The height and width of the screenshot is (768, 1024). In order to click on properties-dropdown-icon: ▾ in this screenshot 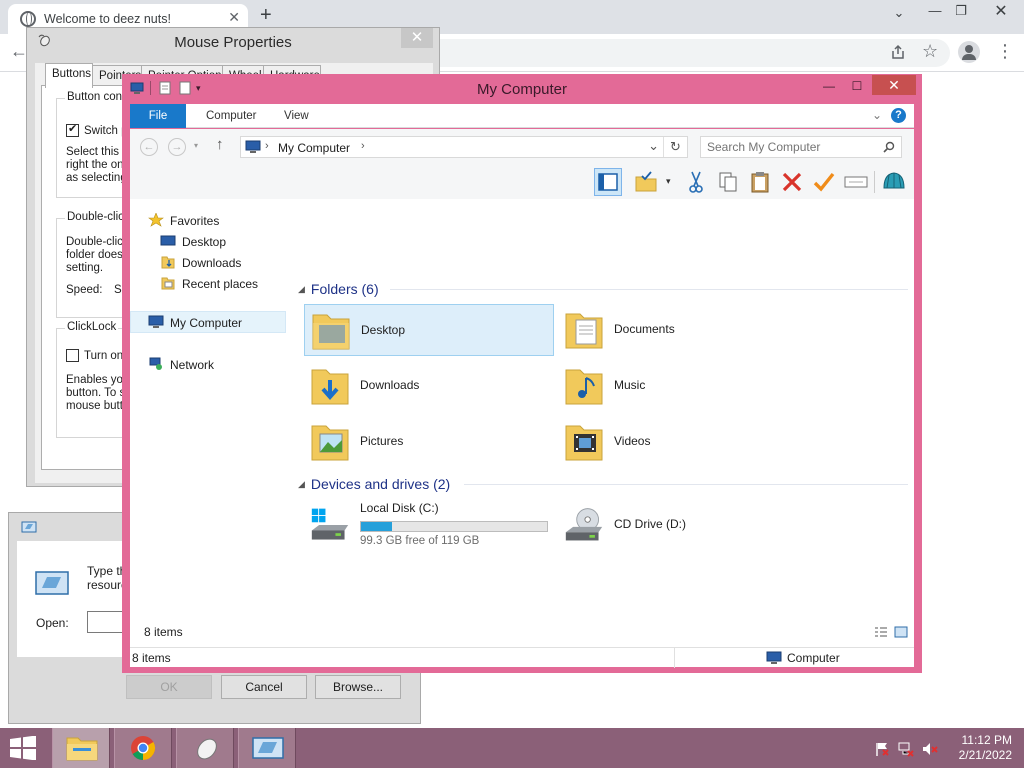, I will do `click(668, 181)`.